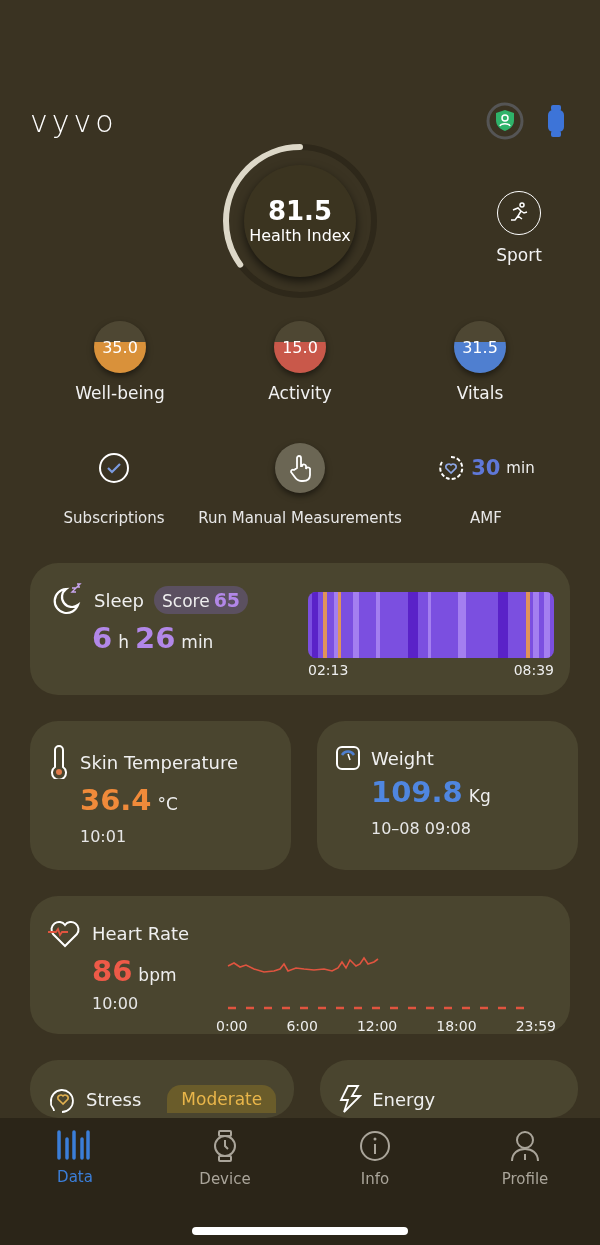 The image size is (600, 1245). Describe the element at coordinates (75, 1145) in the screenshot. I see `bars-icon` at that location.